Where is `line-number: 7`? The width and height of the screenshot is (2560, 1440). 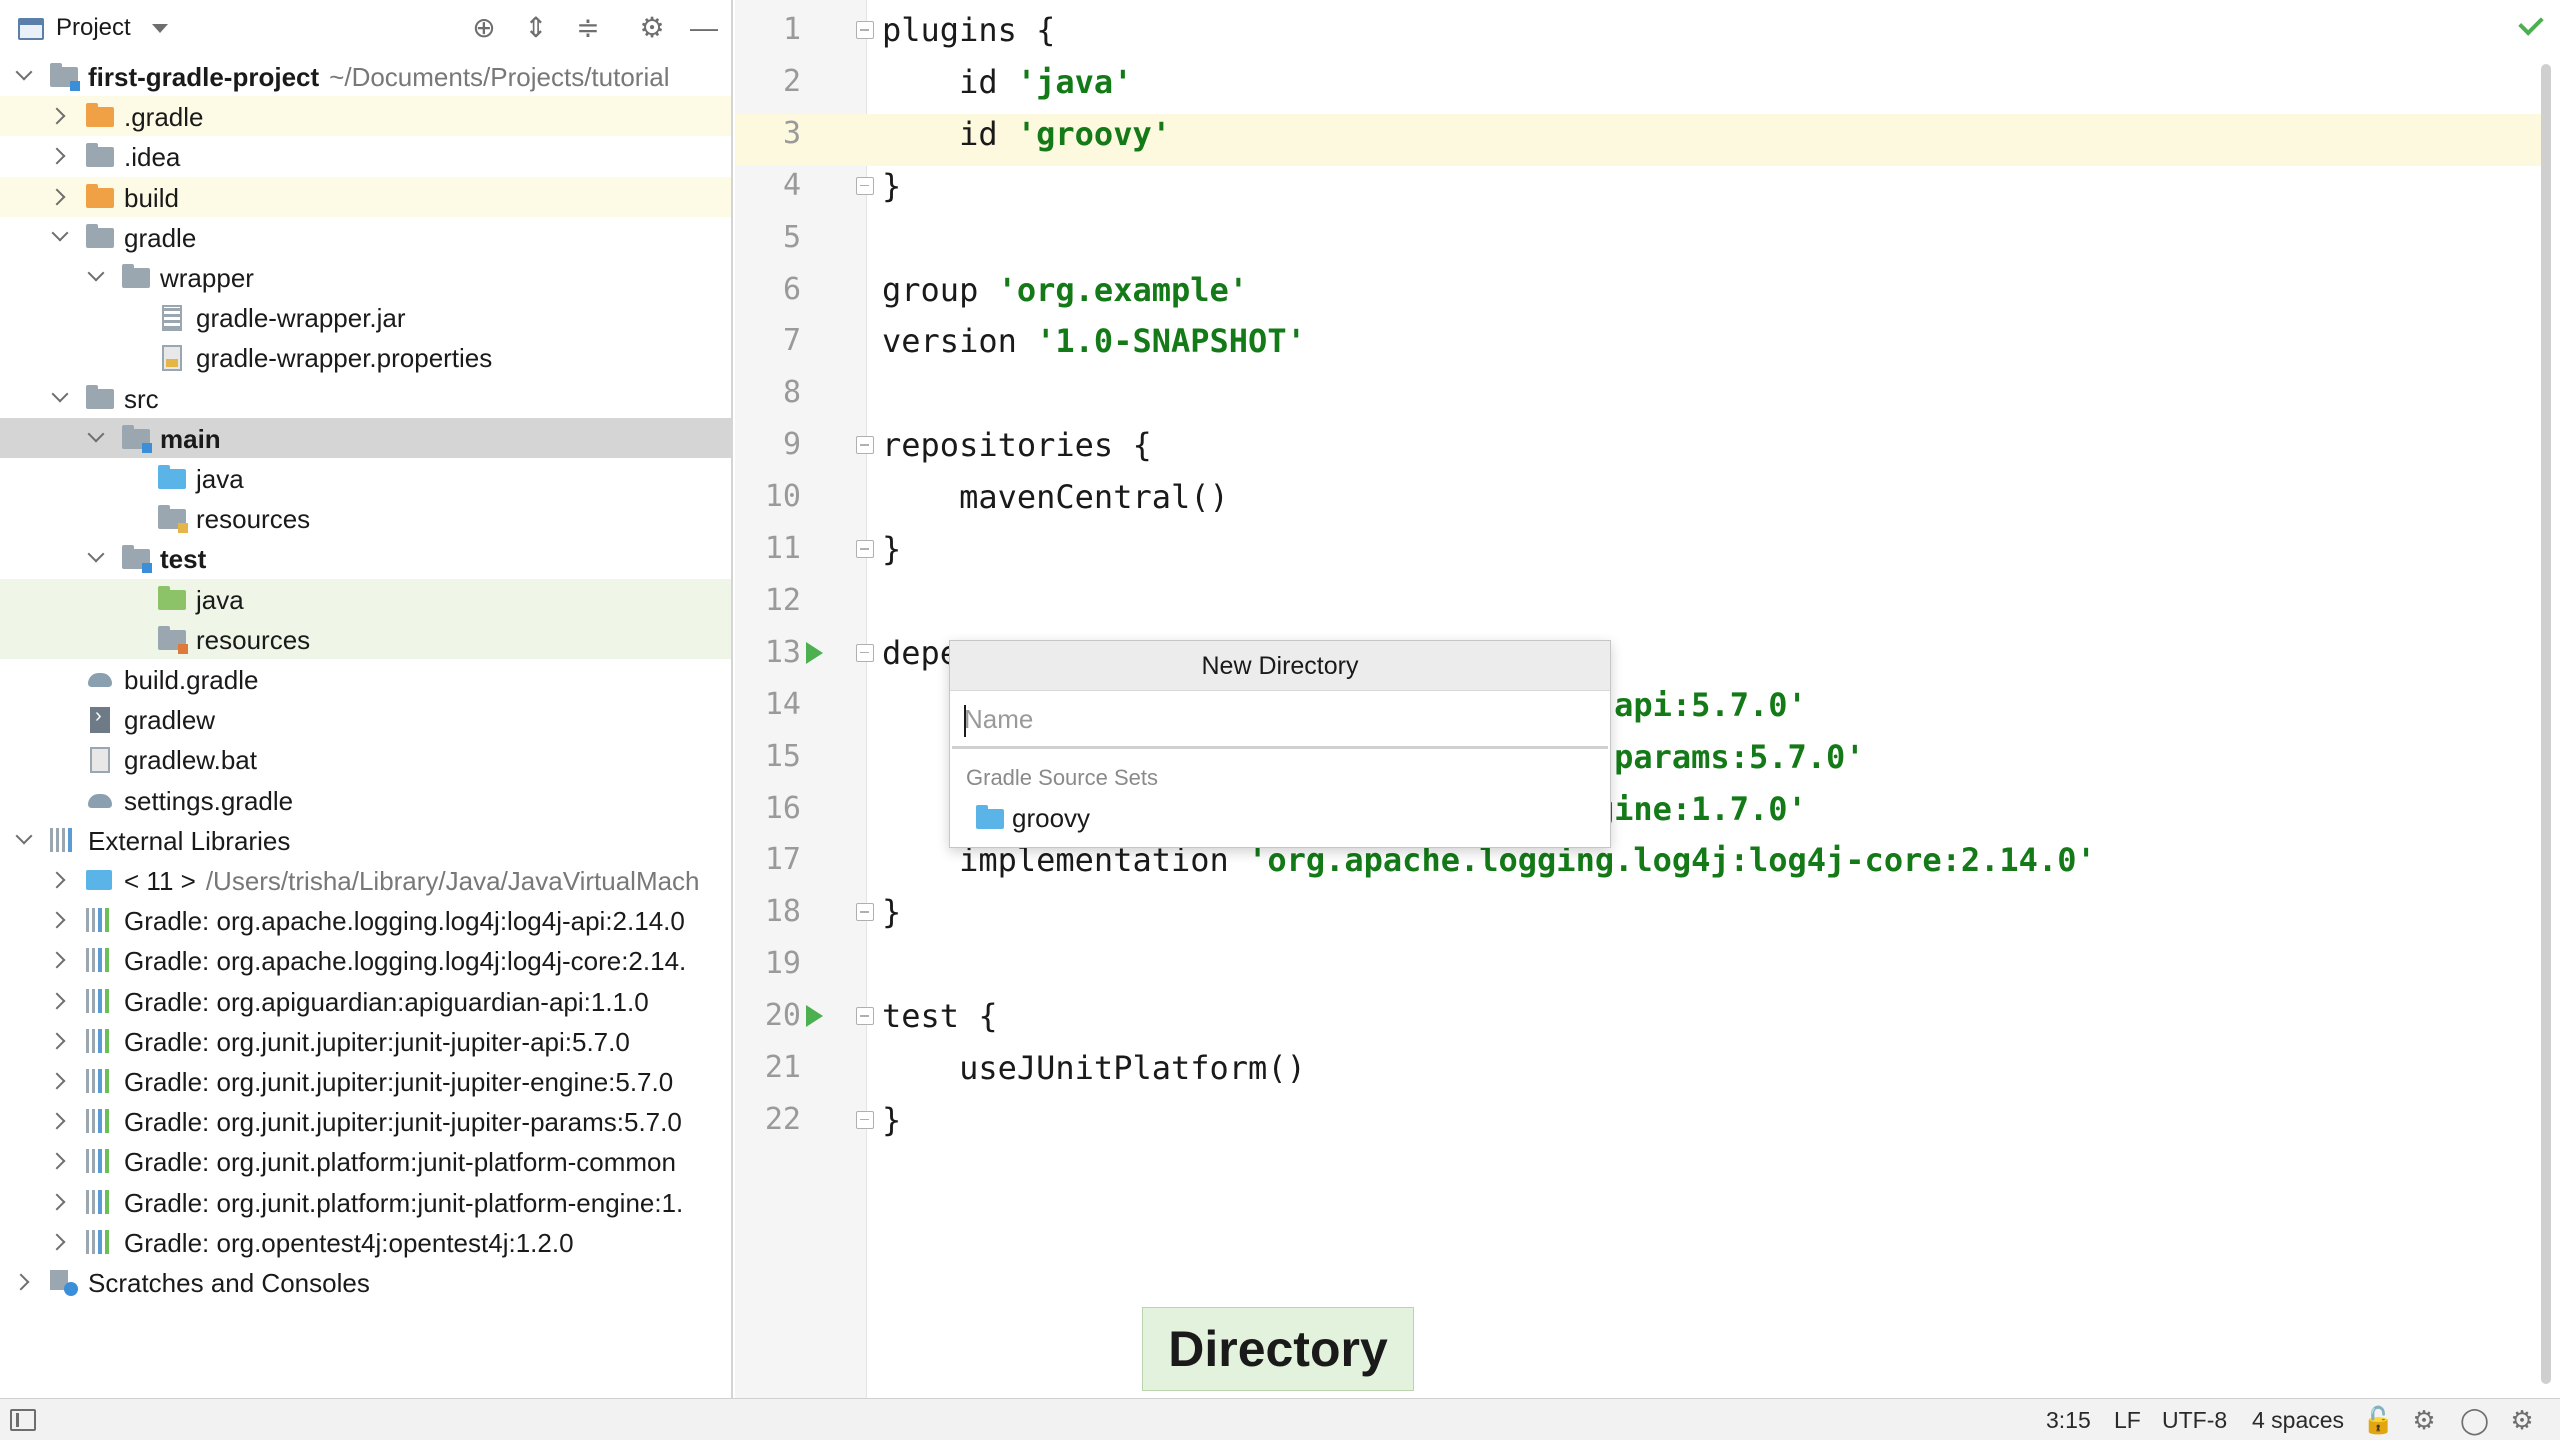 line-number: 7 is located at coordinates (768, 341).